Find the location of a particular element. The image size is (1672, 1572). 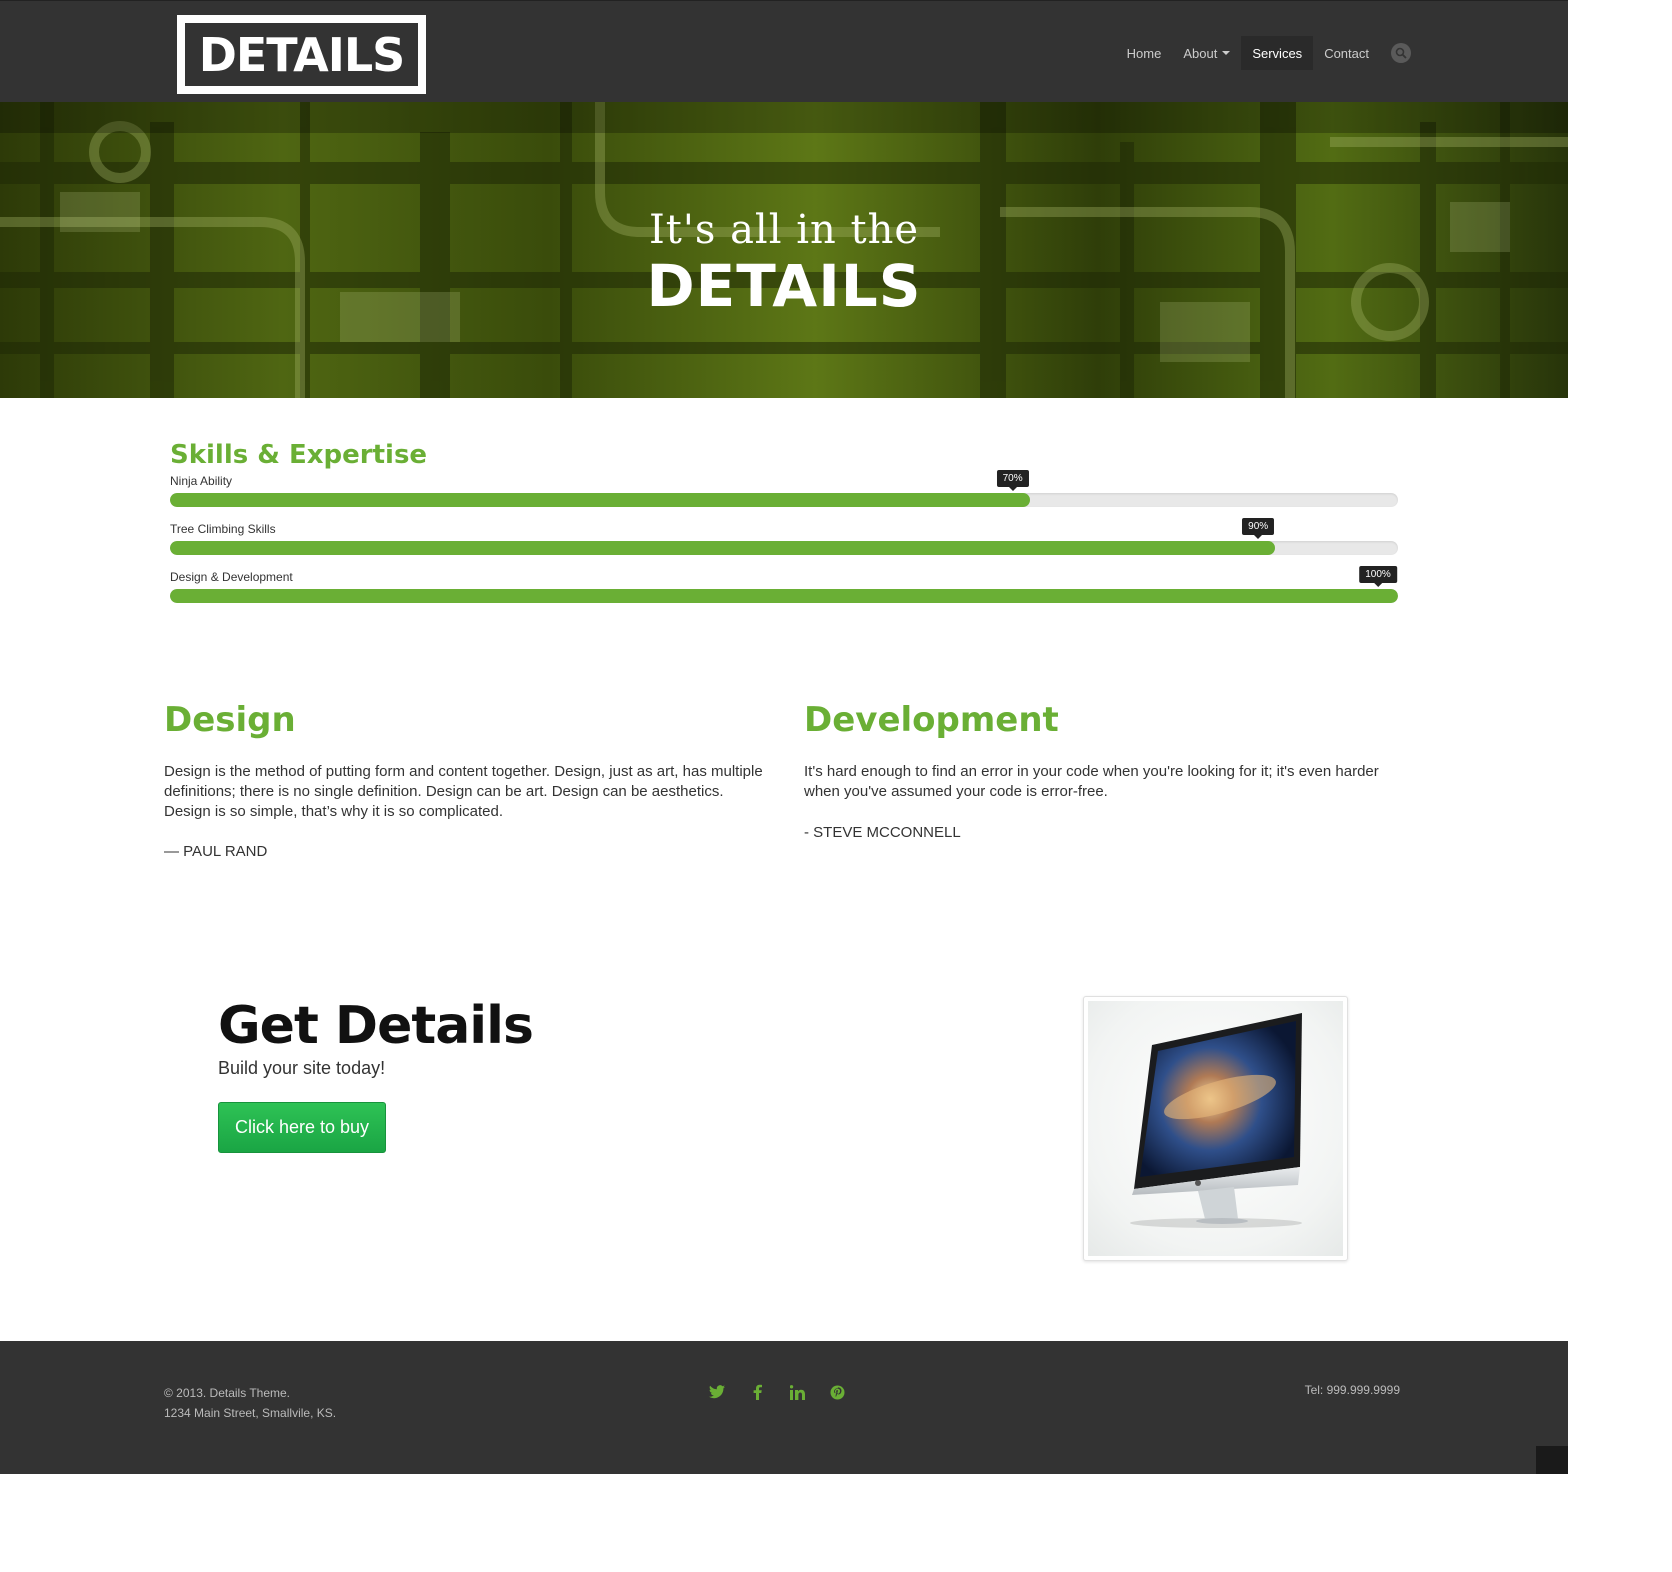

nav-services: Services is located at coordinates (1277, 53).